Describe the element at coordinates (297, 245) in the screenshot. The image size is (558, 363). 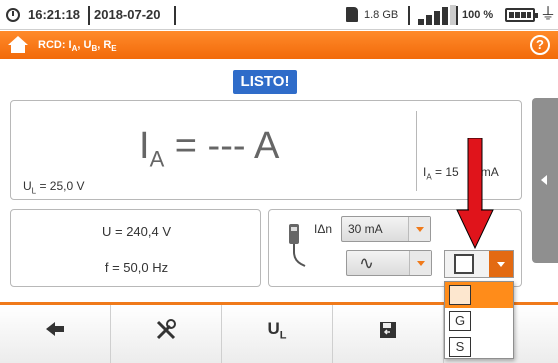
I see `rcd-probe-icon` at that location.